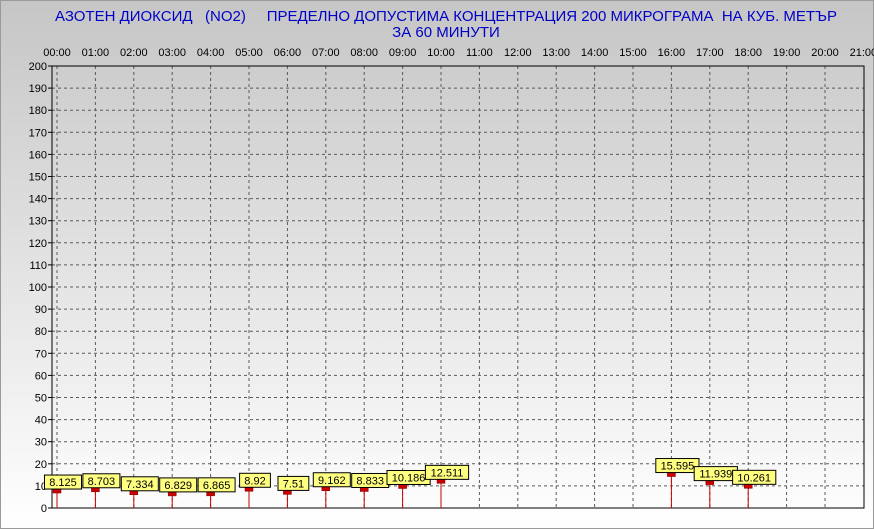 The width and height of the screenshot is (874, 529). What do you see at coordinates (595, 53) in the screenshot?
I see `x-tick-label: 14:00` at bounding box center [595, 53].